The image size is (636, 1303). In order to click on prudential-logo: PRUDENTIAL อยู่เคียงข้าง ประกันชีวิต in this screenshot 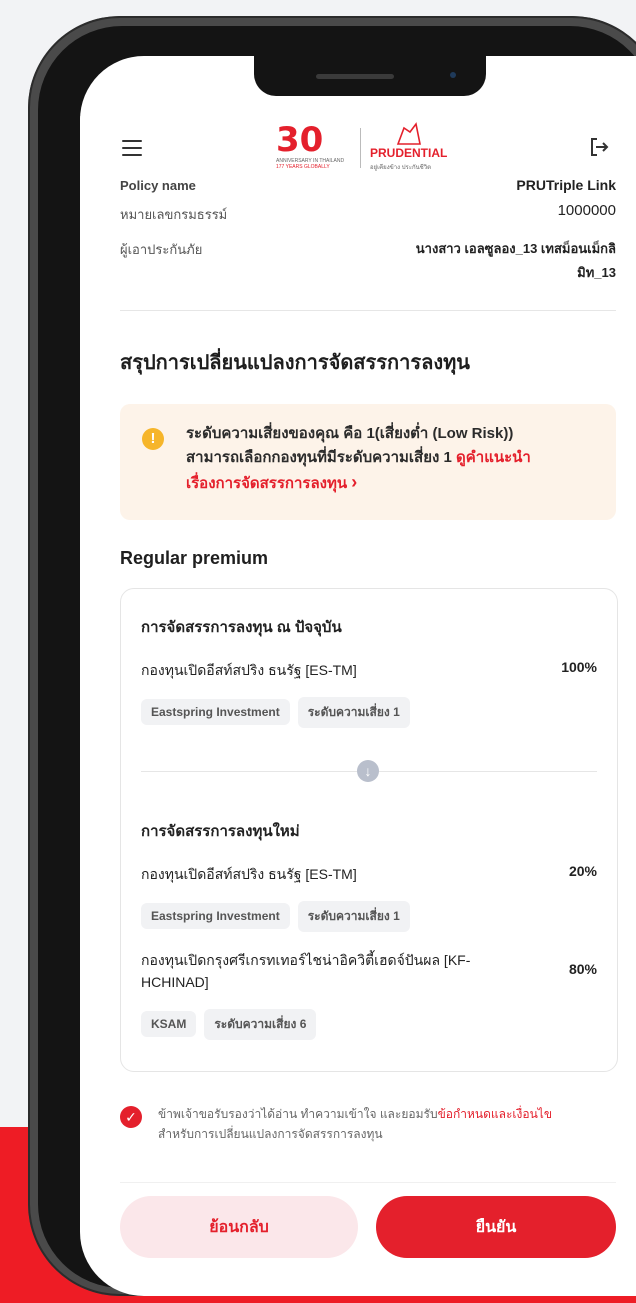, I will do `click(413, 148)`.